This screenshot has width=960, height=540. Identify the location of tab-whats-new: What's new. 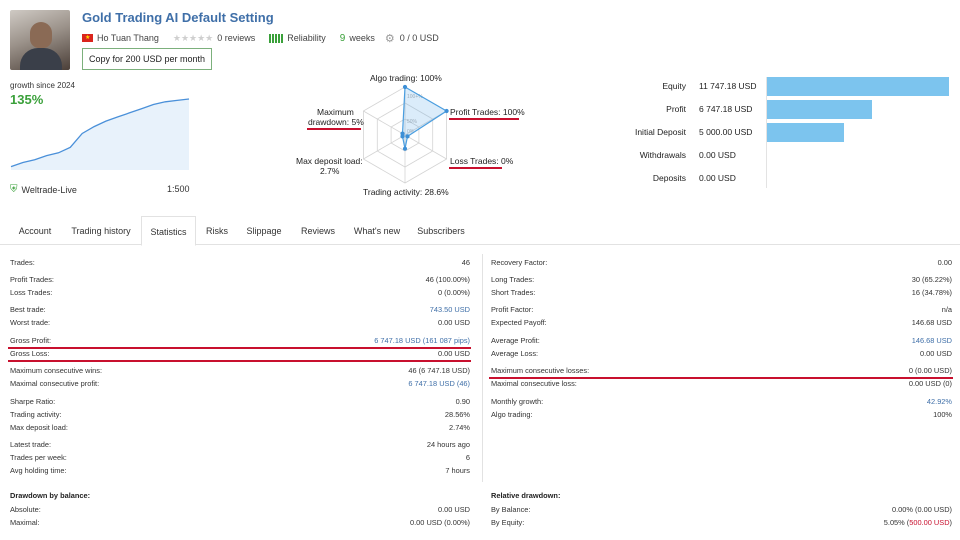
(377, 230).